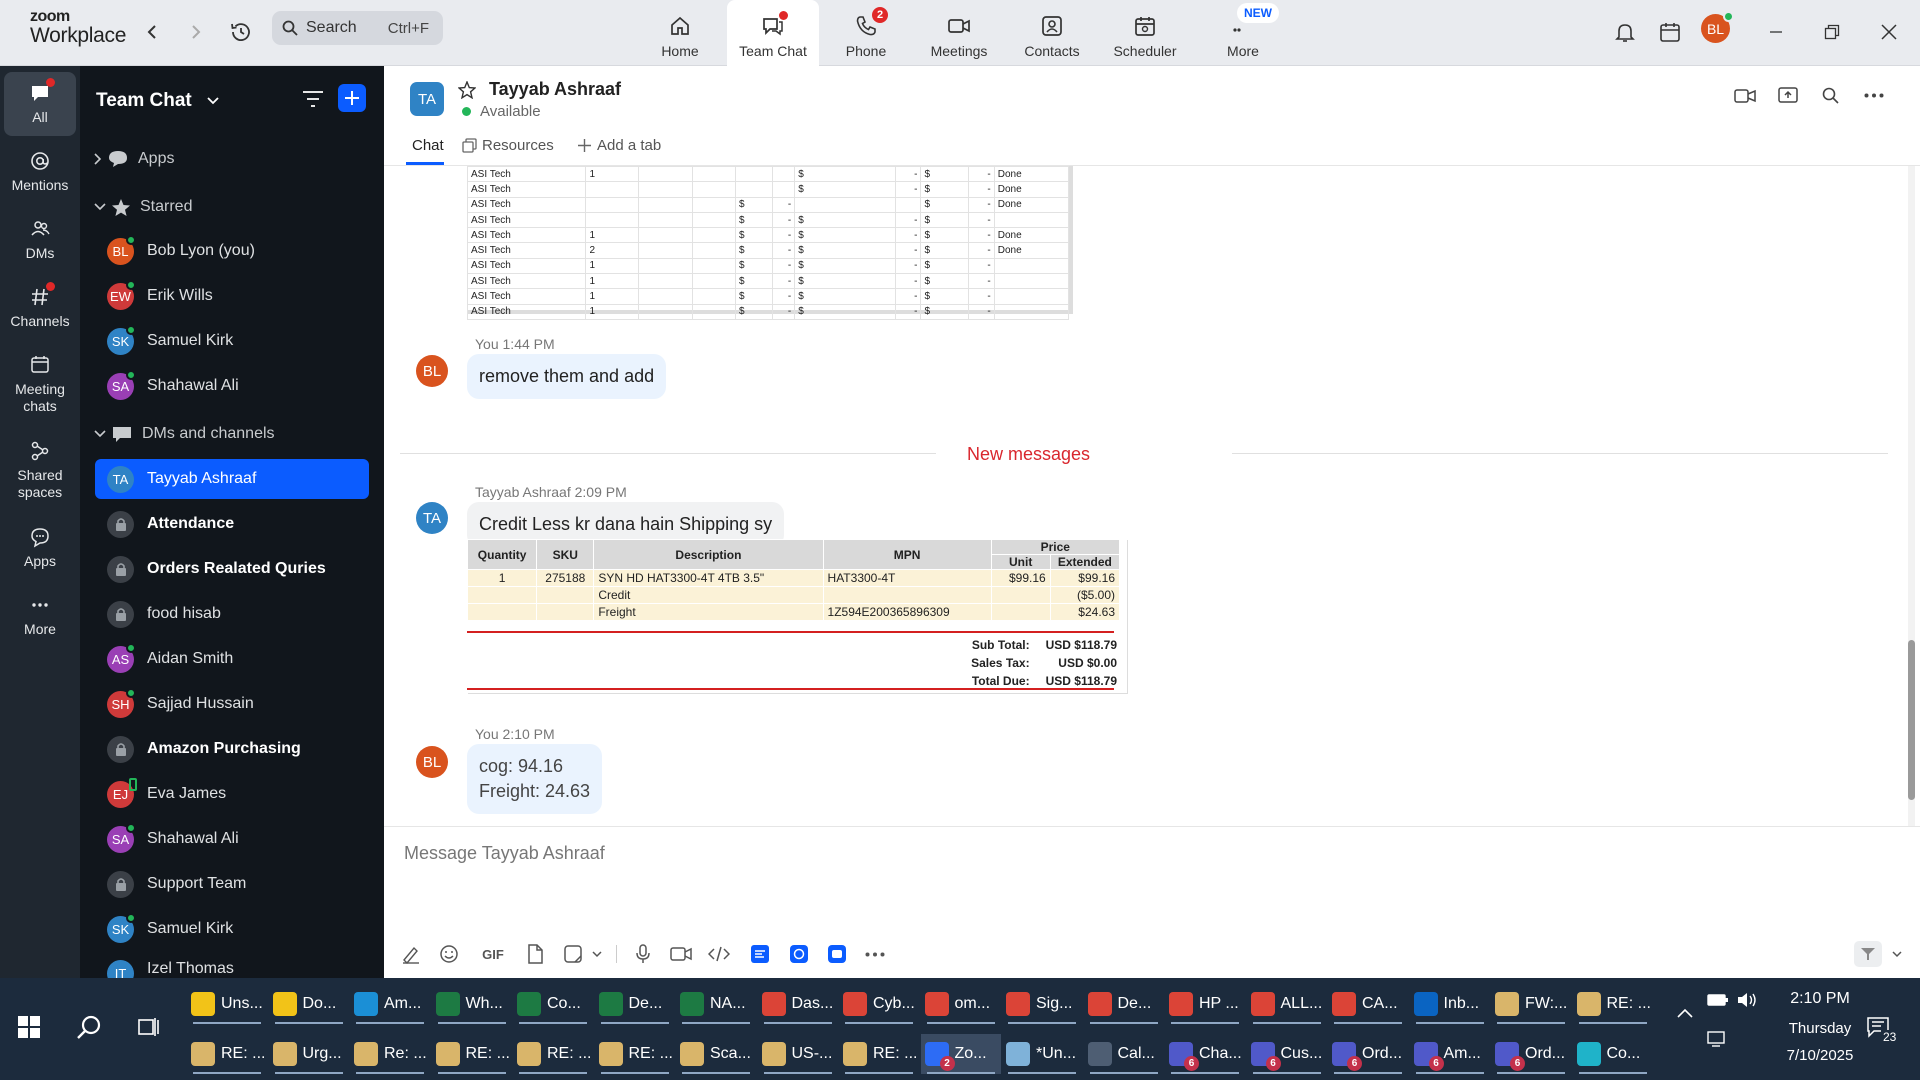 The image size is (1920, 1080). Describe the element at coordinates (1868, 954) in the screenshot. I see `send-button` at that location.